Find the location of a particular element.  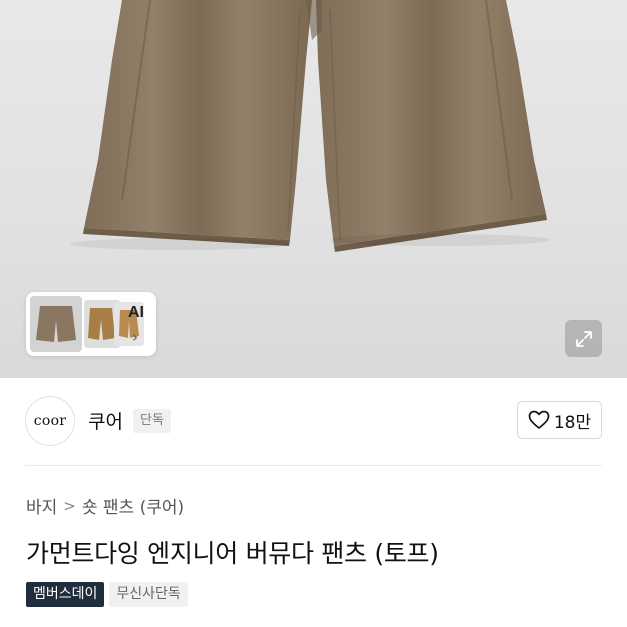

brand-name: 쿠어 is located at coordinates (105, 420).